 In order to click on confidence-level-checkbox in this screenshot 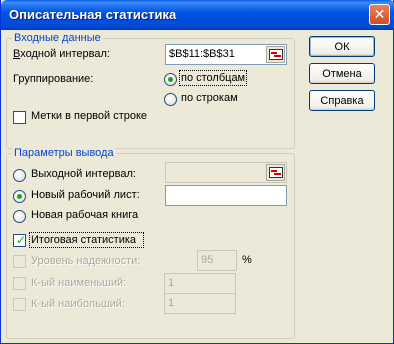, I will do `click(19, 261)`.